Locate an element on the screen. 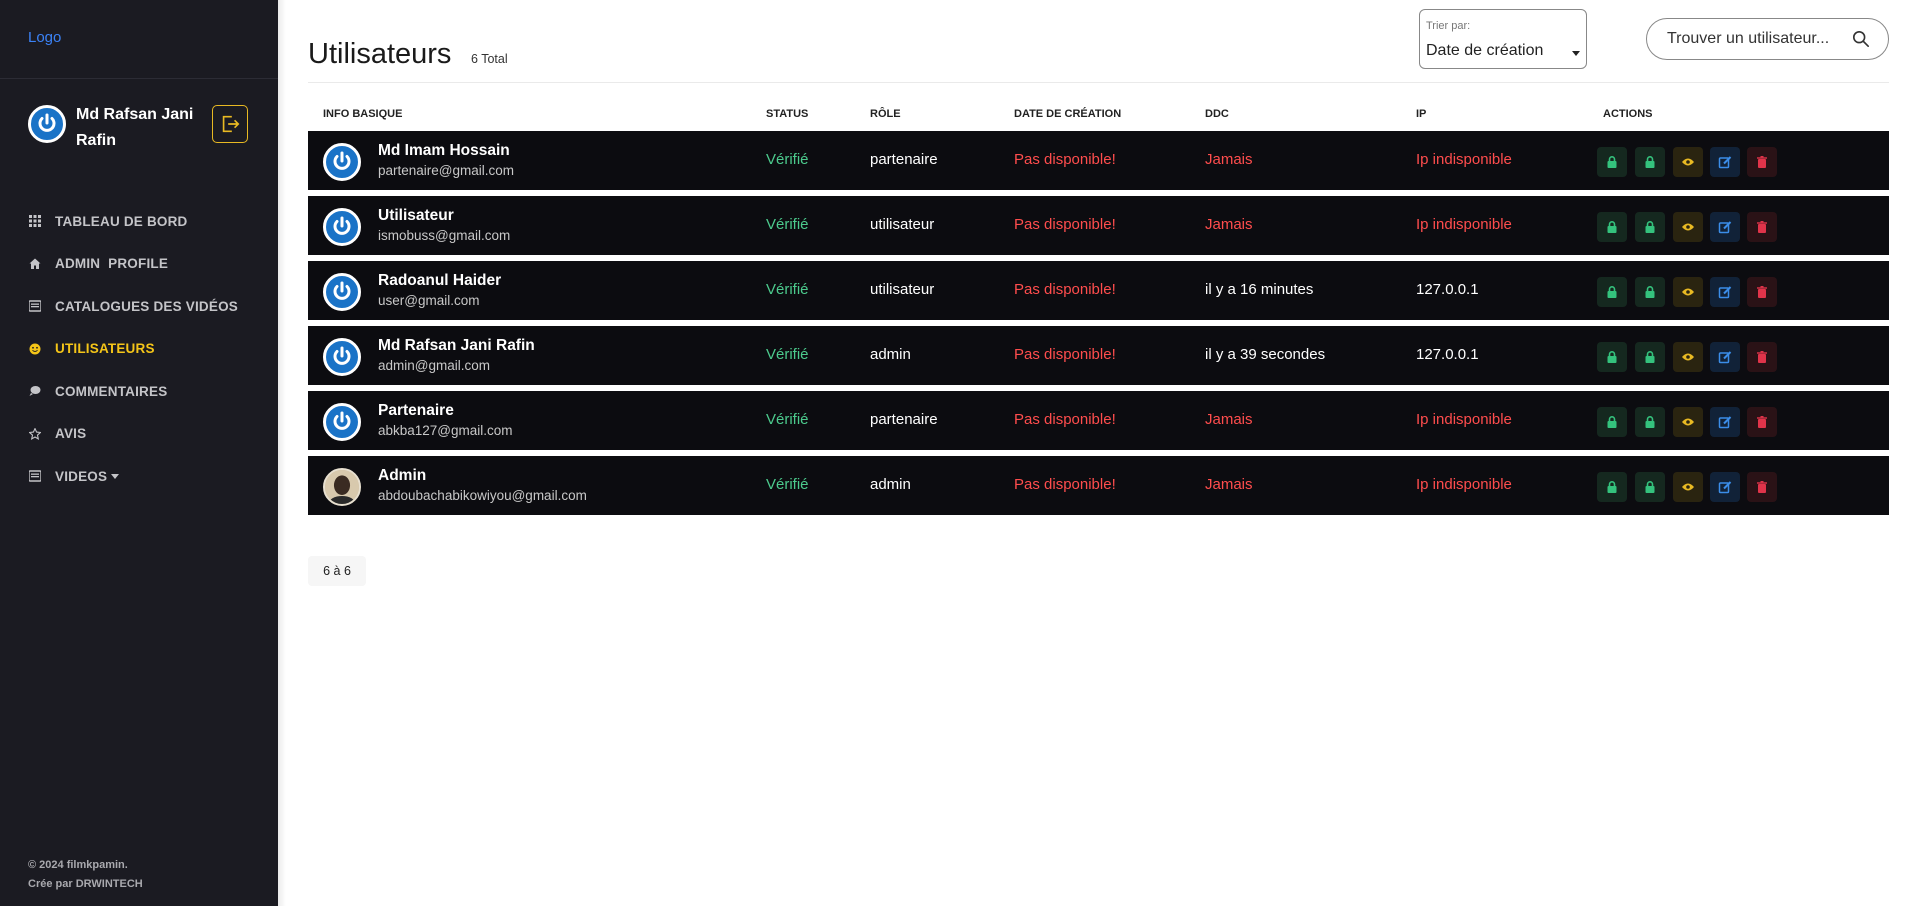 The height and width of the screenshot is (906, 1917). power-icon is located at coordinates (342, 225).